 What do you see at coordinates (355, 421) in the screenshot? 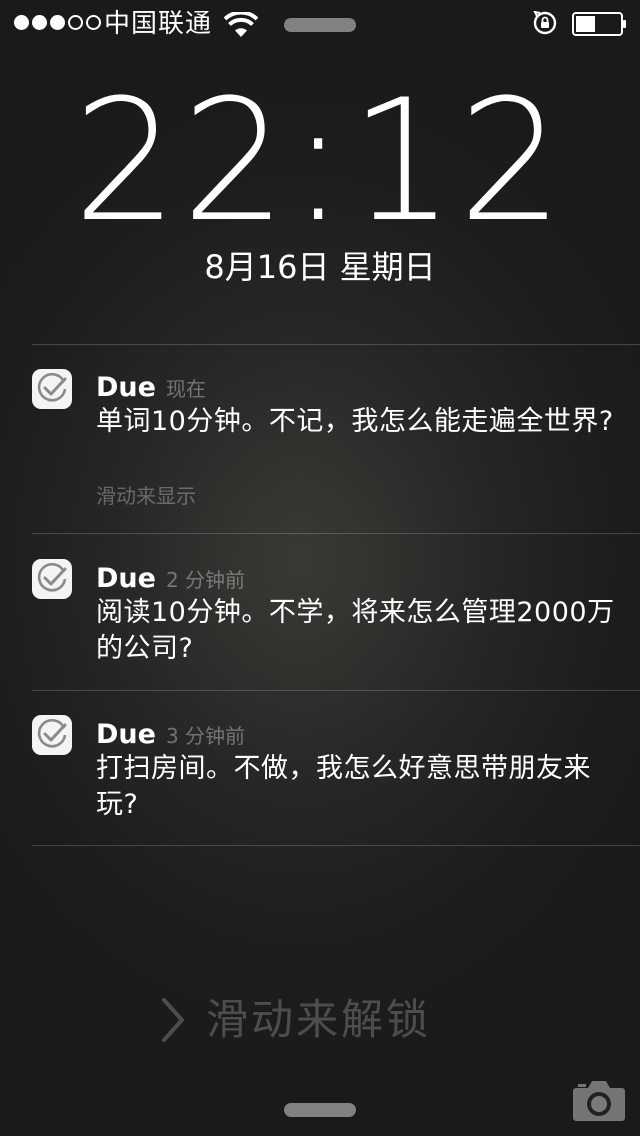
I see `notification-body: 单词10分钟。不记，我怎么能走遍全世界?` at bounding box center [355, 421].